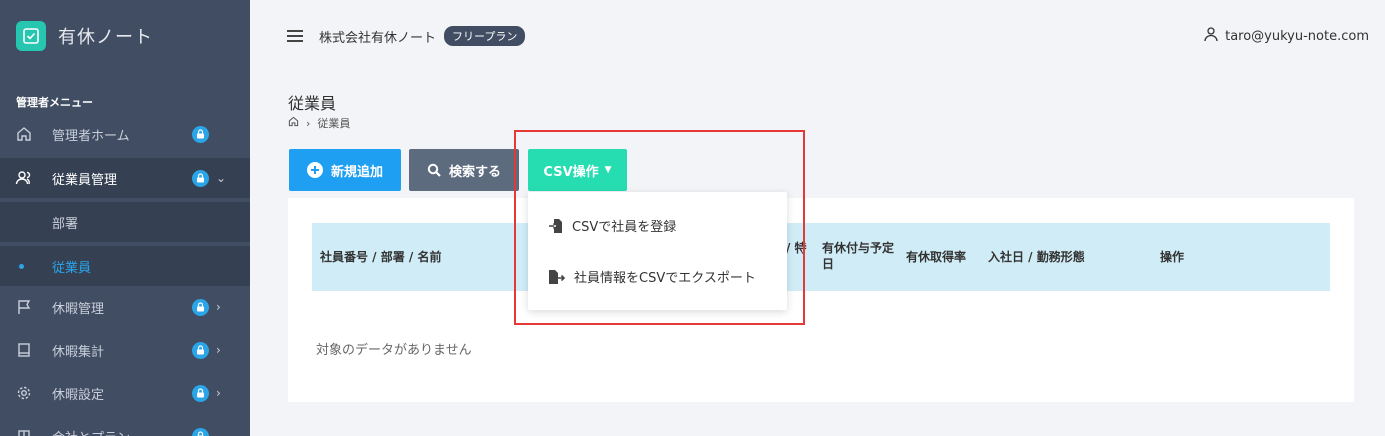 This screenshot has height=436, width=1385. Describe the element at coordinates (556, 226) in the screenshot. I see `file-import-icon` at that location.